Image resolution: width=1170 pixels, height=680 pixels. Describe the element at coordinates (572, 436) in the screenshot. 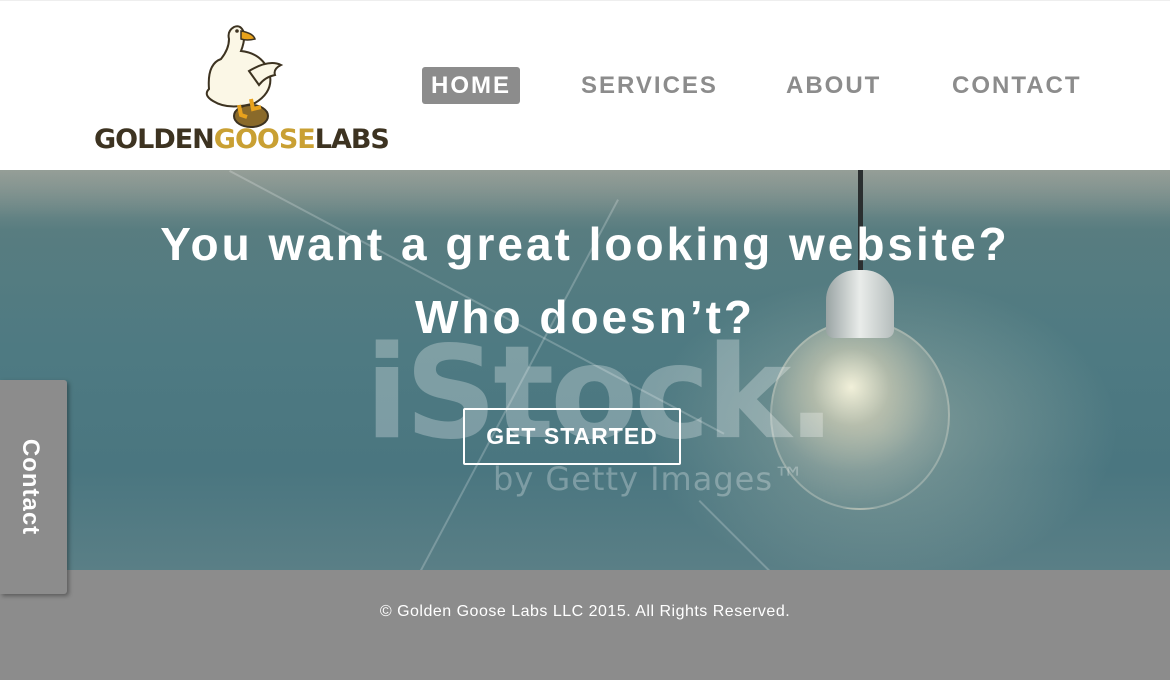

I see `get-started-button: GET STARTED` at that location.